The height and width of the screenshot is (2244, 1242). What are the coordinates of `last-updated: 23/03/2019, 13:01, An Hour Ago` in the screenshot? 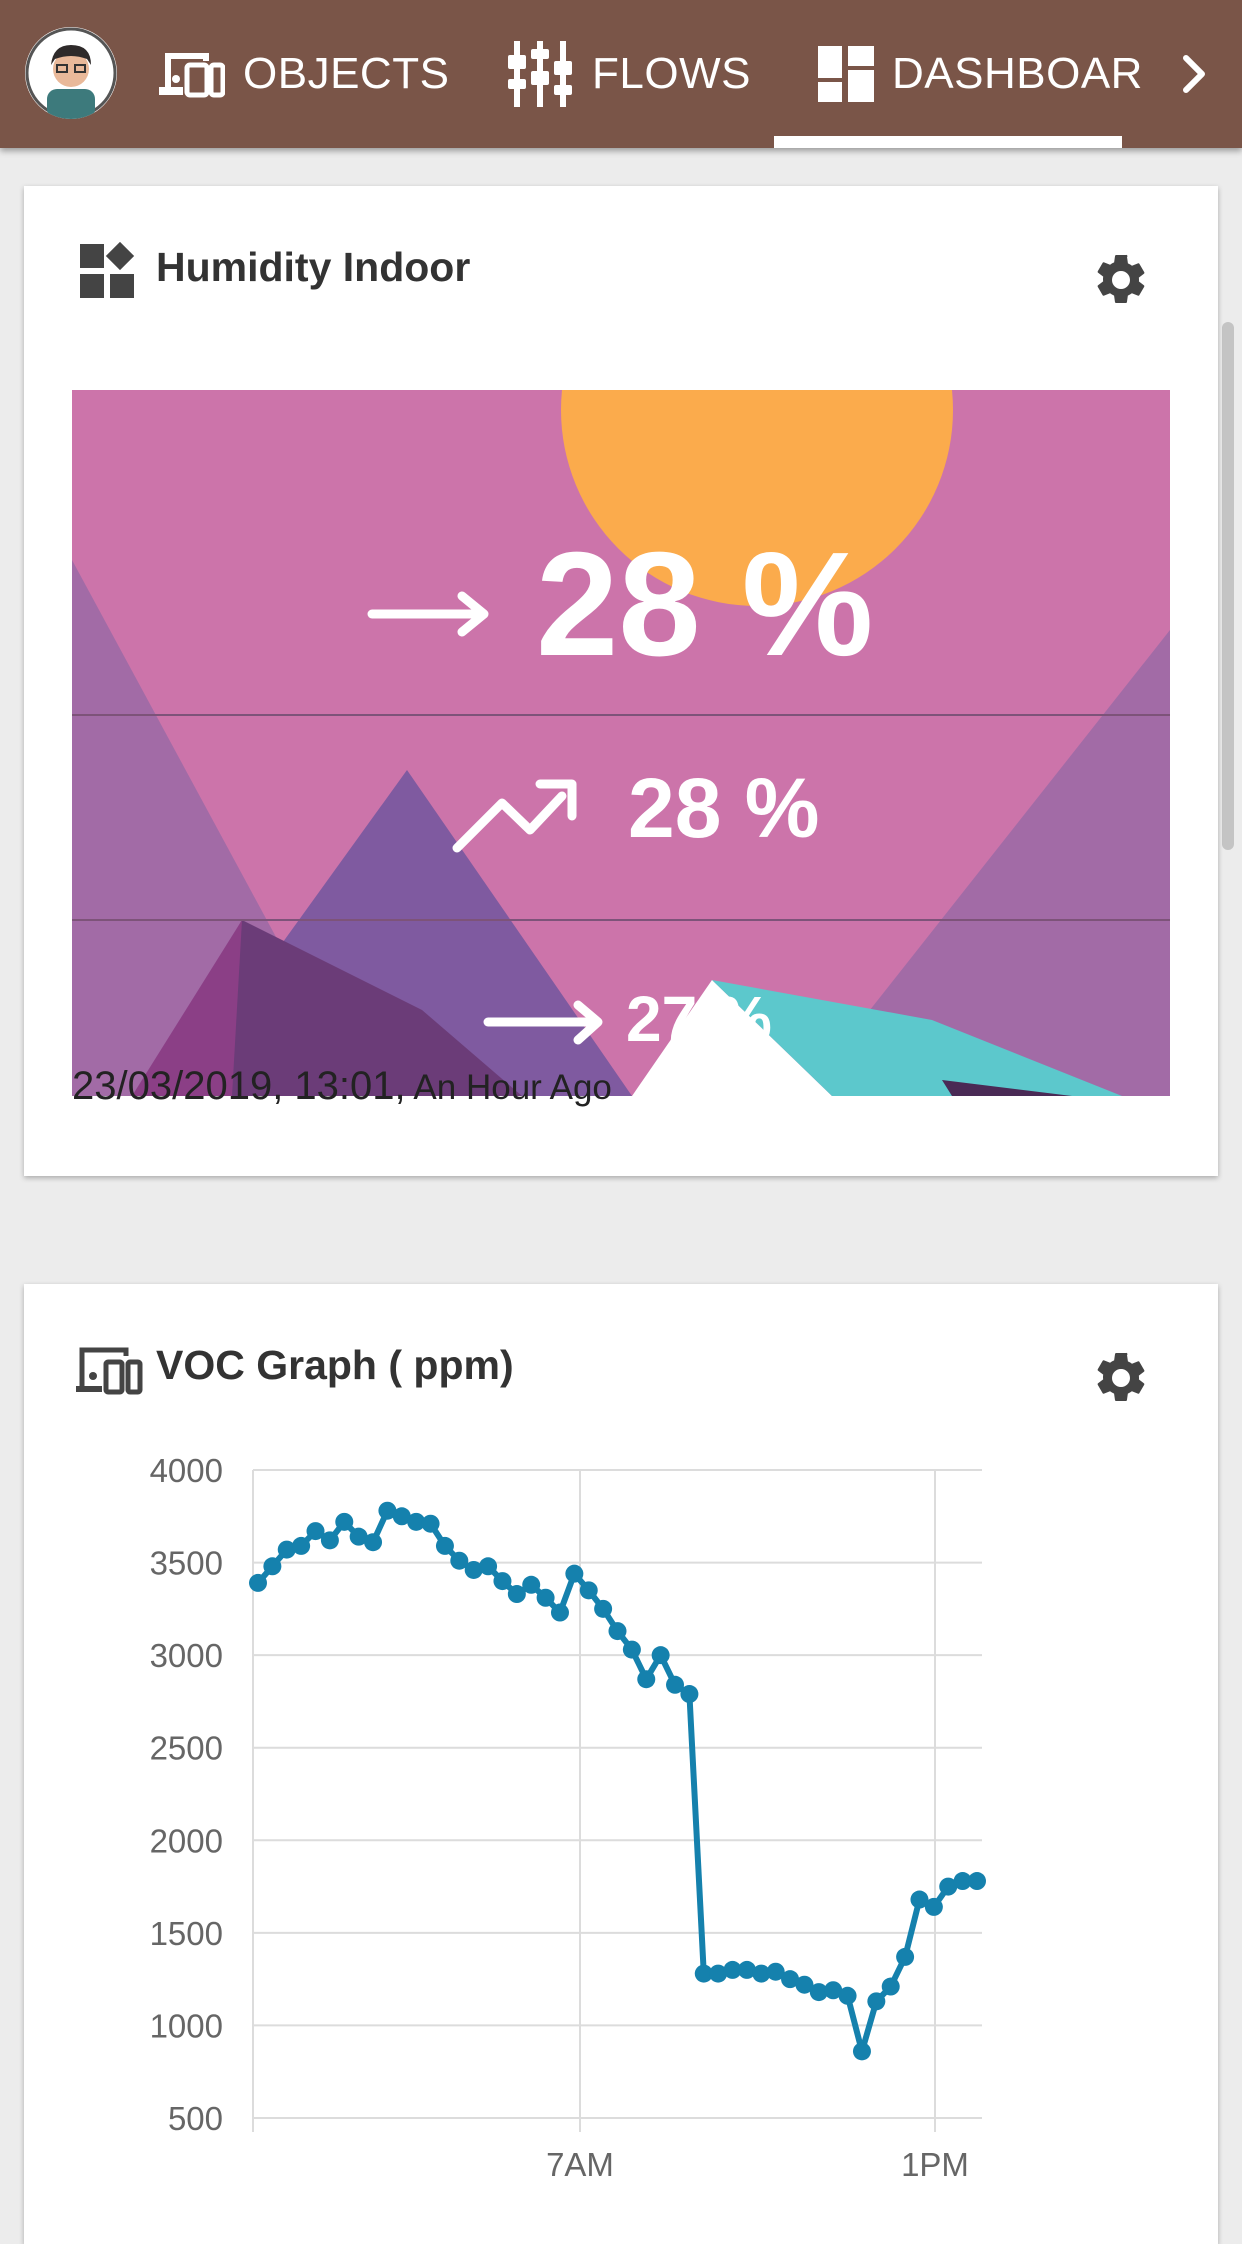 It's located at (342, 1086).